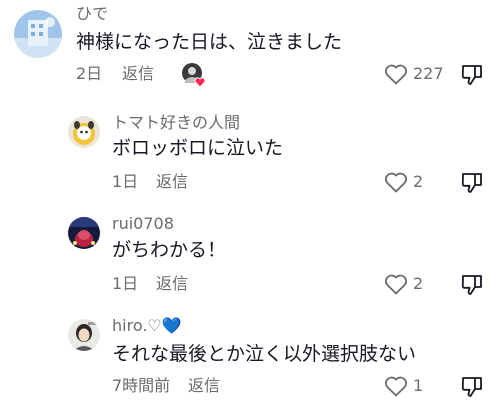 The image size is (500, 407). Describe the element at coordinates (428, 73) in the screenshot. I see `like-count: 227` at that location.